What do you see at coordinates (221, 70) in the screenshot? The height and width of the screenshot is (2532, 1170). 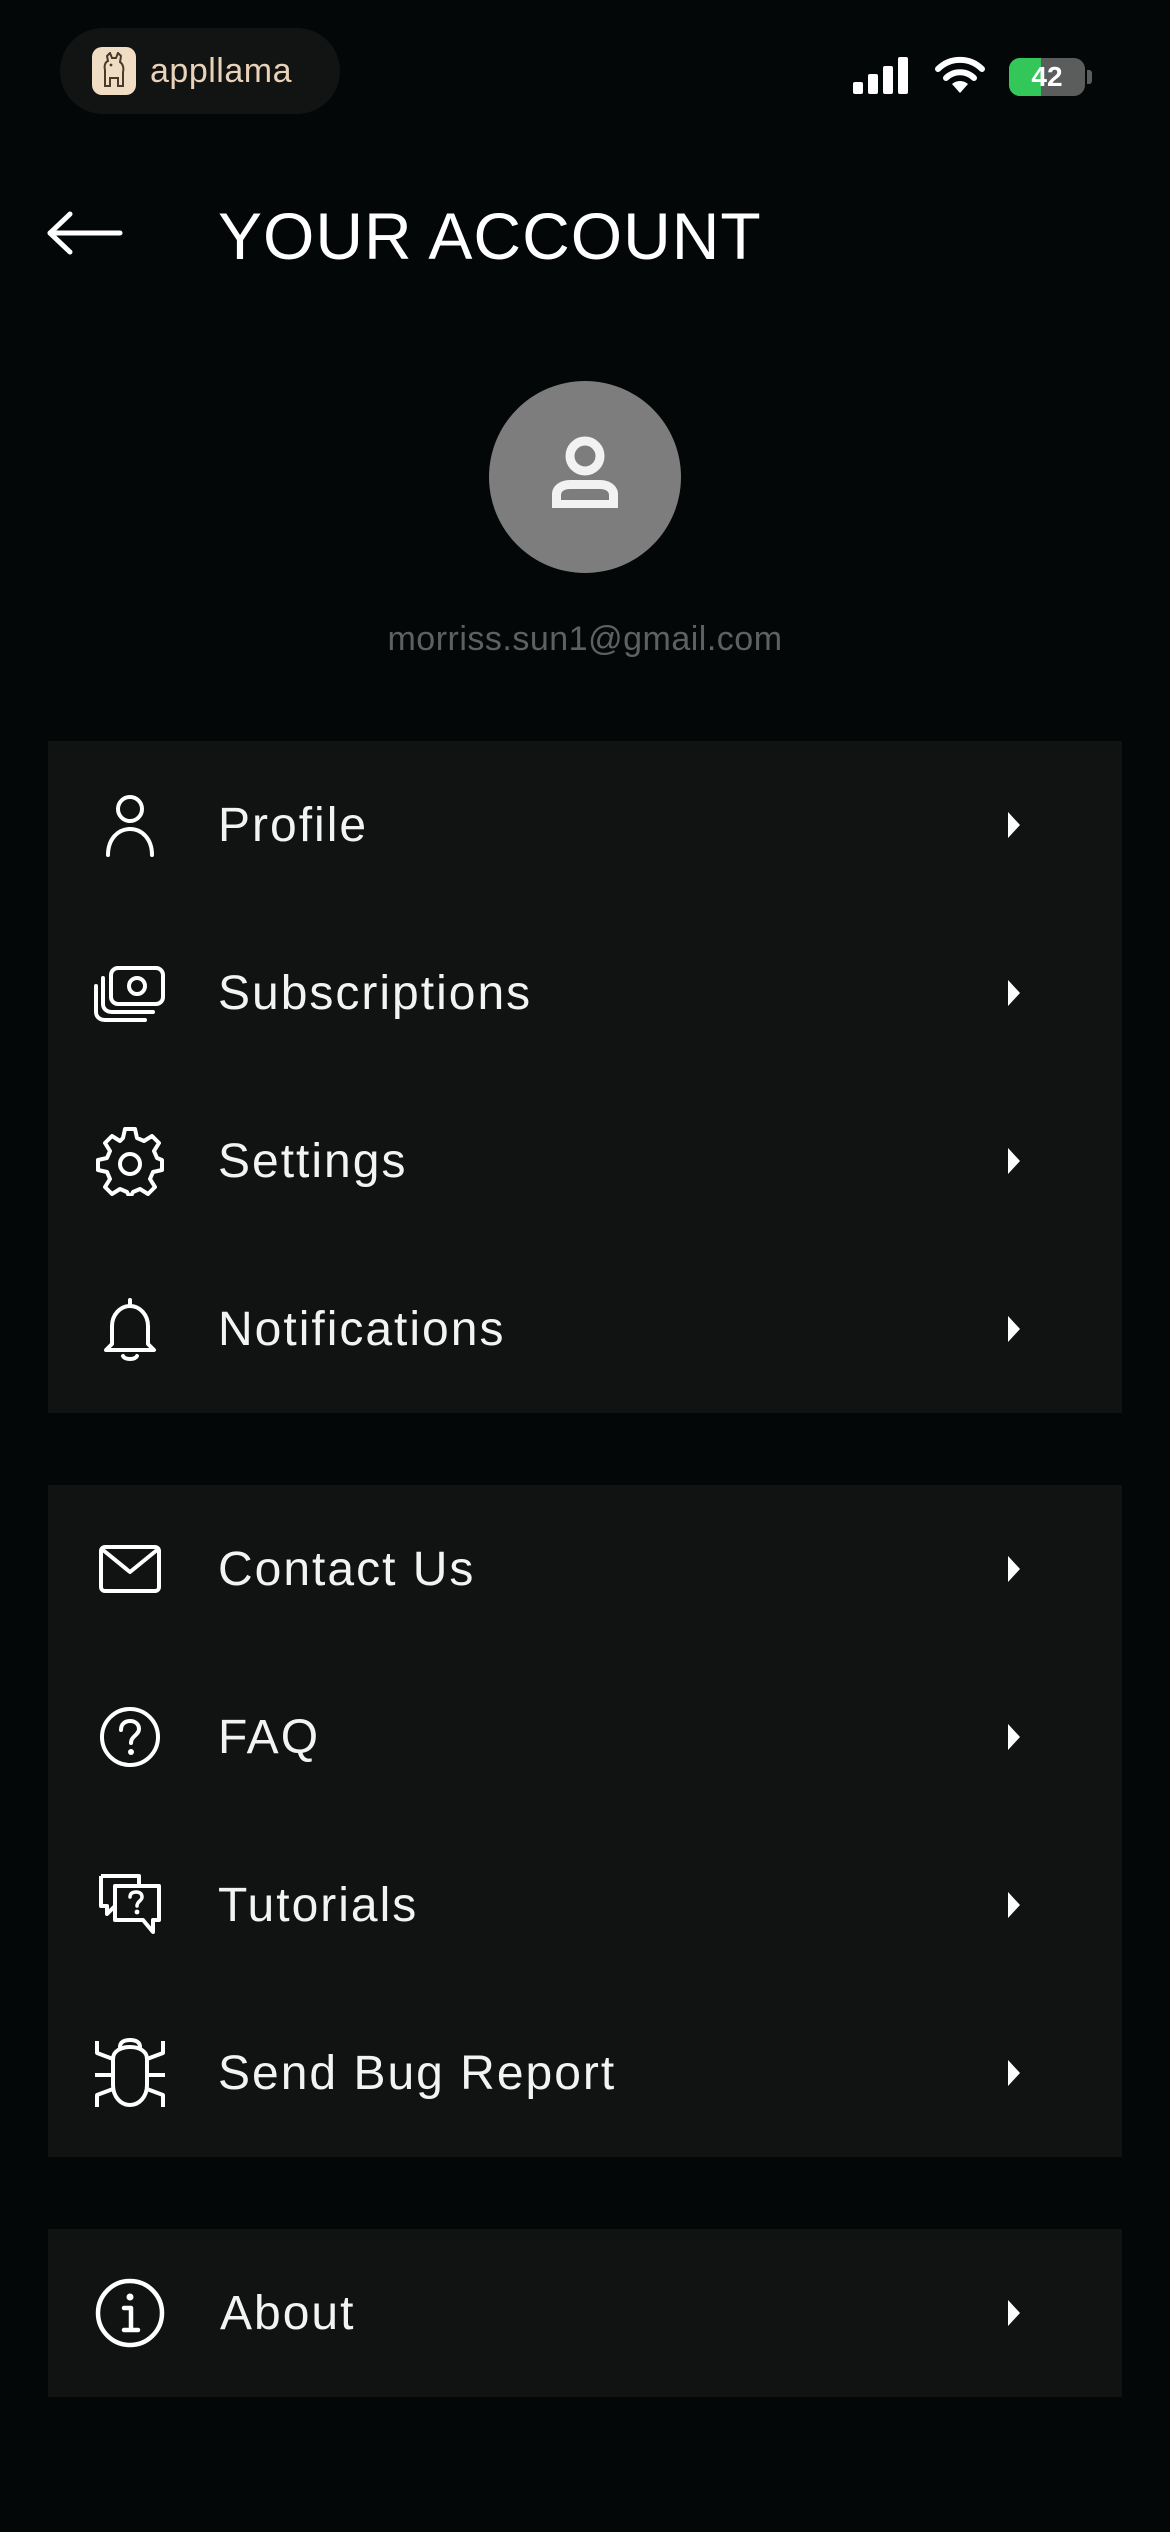 I see `app-name-label: appllama` at bounding box center [221, 70].